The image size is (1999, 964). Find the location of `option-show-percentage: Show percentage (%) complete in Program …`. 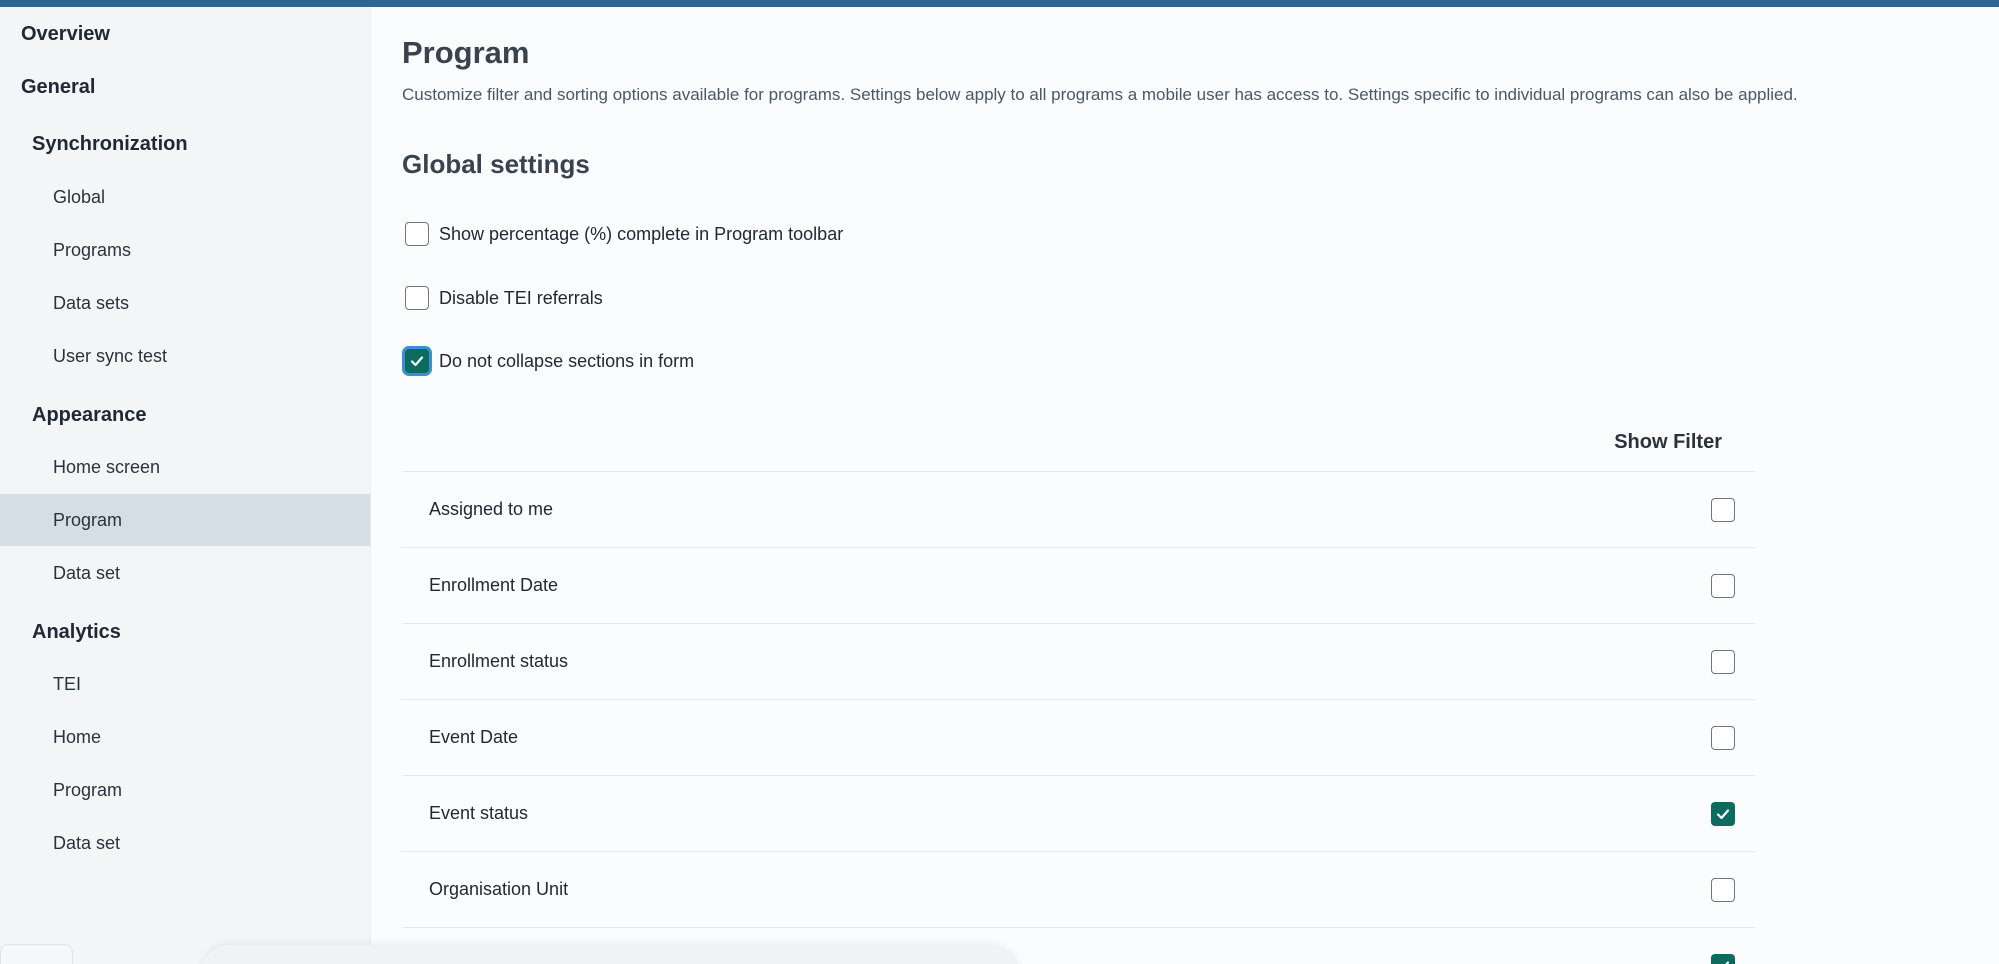

option-show-percentage: Show percentage (%) complete in Program … is located at coordinates (624, 234).